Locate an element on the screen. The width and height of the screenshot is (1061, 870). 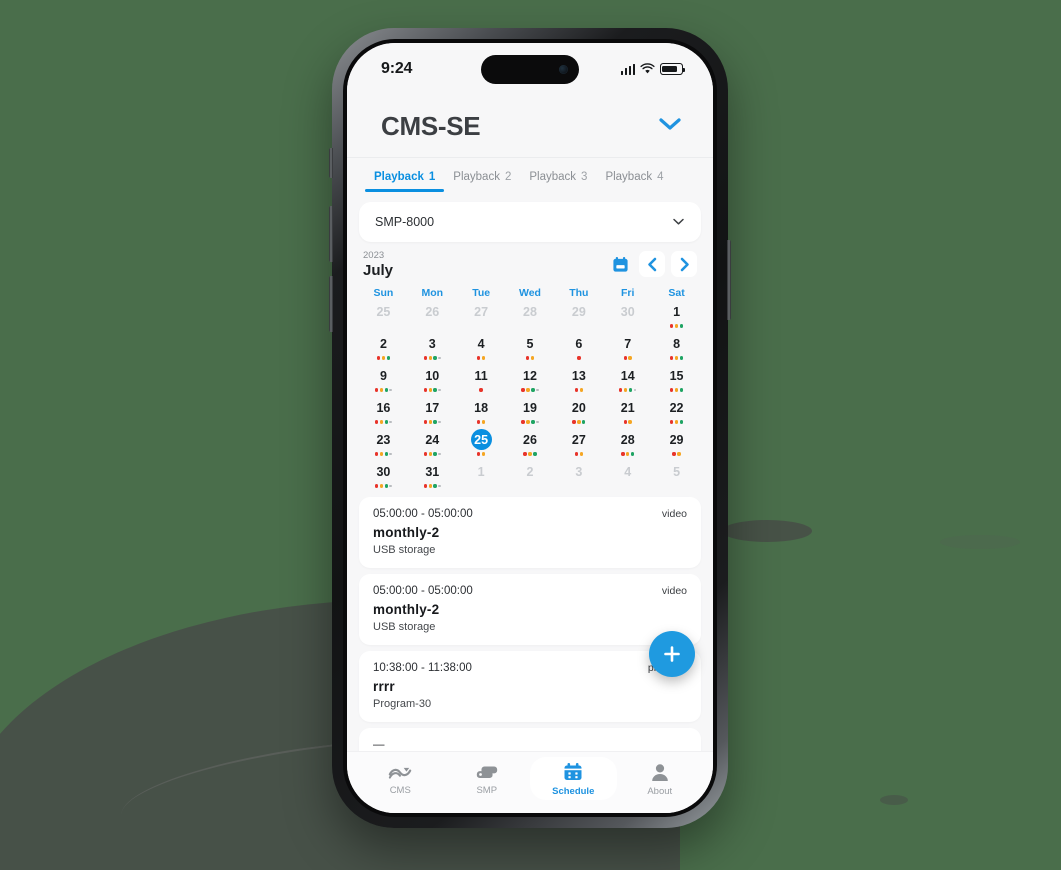
calendar-day-number: 14 is located at coordinates (627, 375).